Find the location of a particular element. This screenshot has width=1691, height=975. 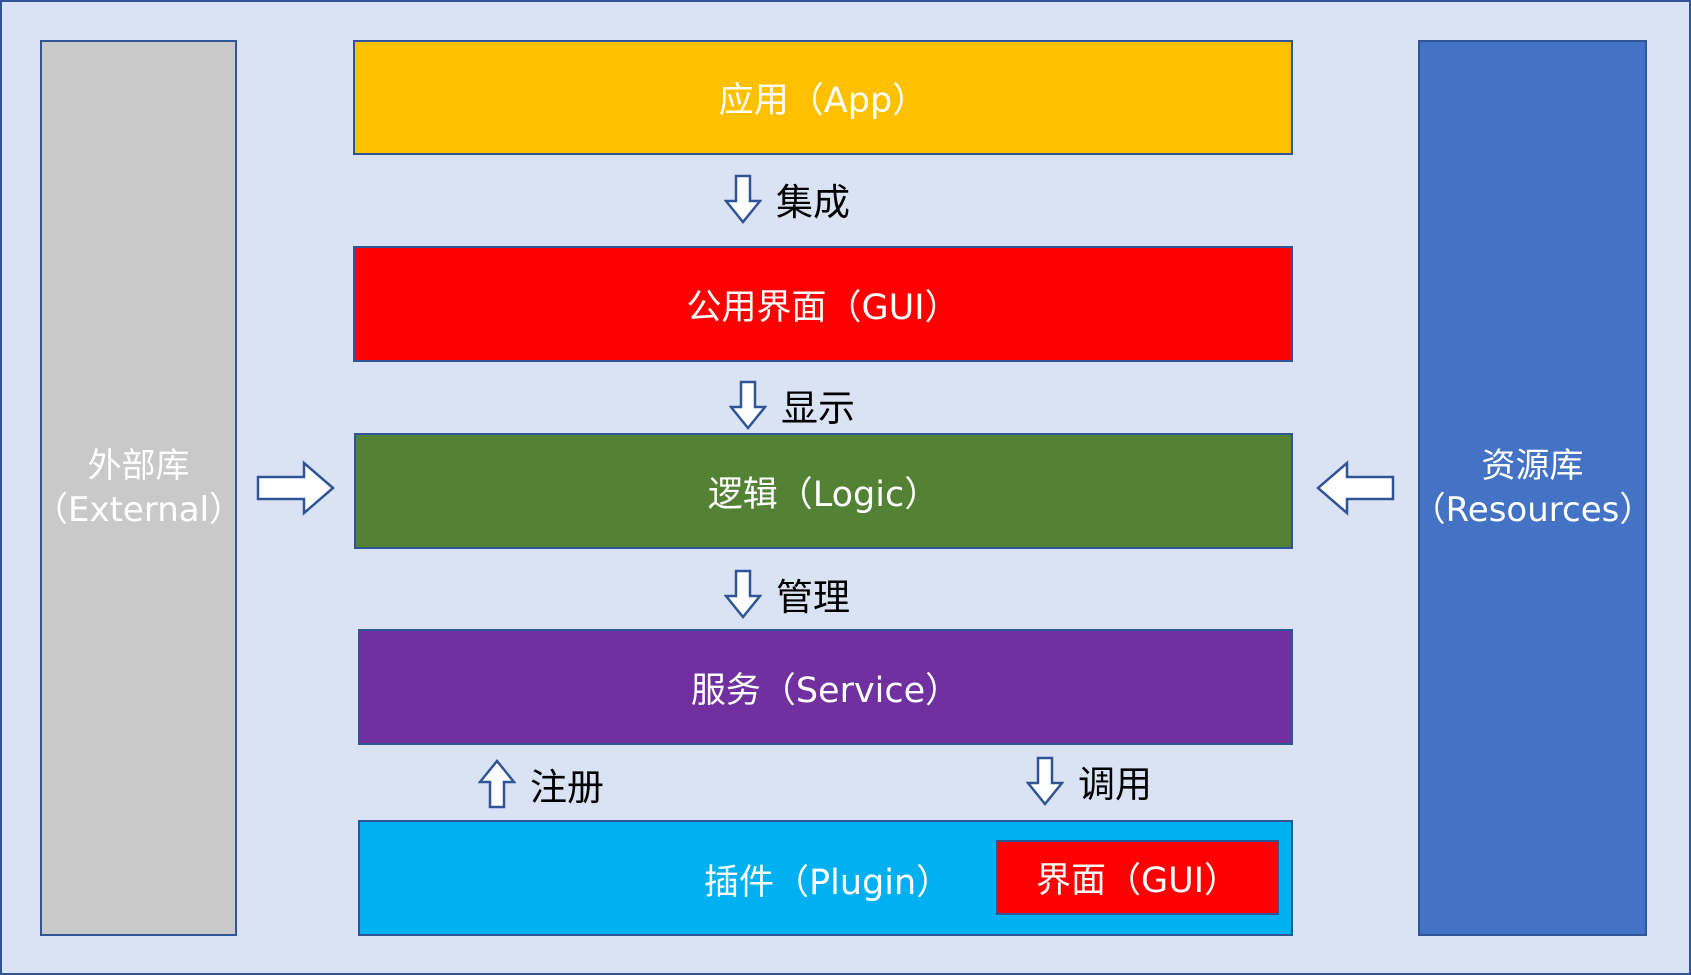

app-layer-label: 应用（App） is located at coordinates (823, 101).